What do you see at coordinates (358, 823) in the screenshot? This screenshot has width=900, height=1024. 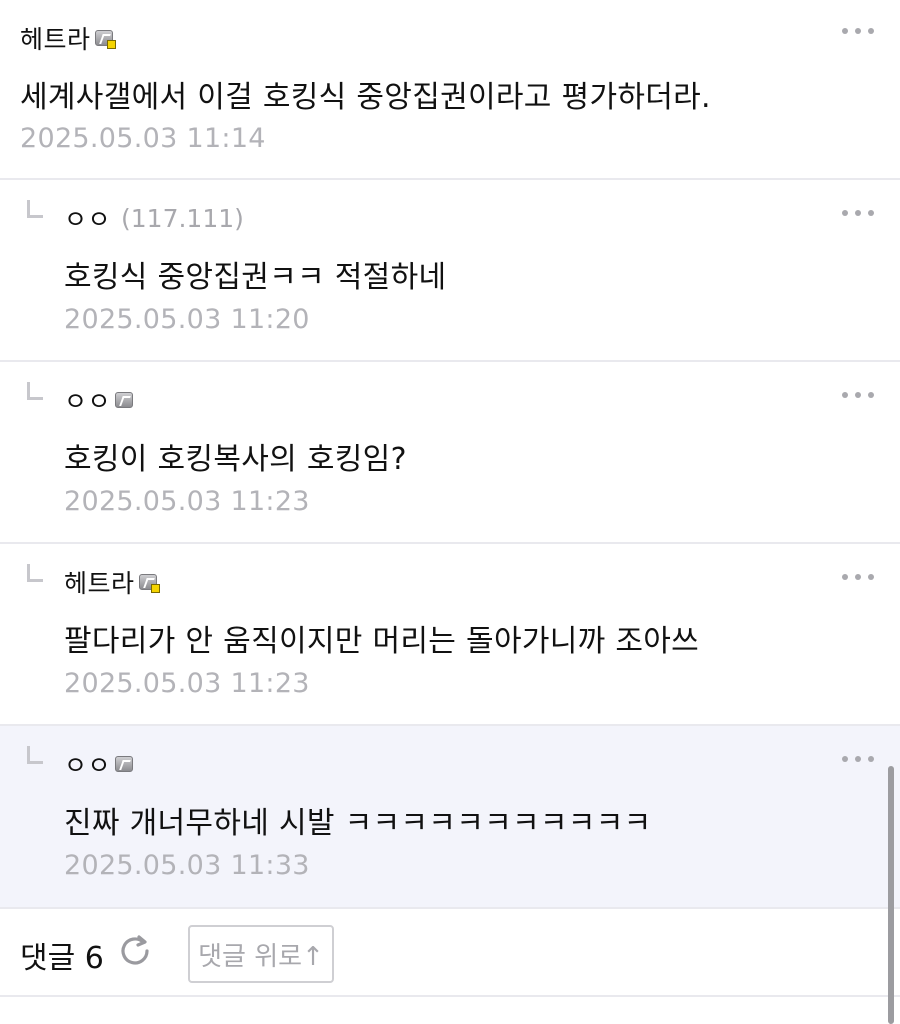 I see `comment-text: 진짜 개너무하네 시발 ㅋㅋㅋㅋㅋㅋㅋㅋㅋㅋㅋ` at bounding box center [358, 823].